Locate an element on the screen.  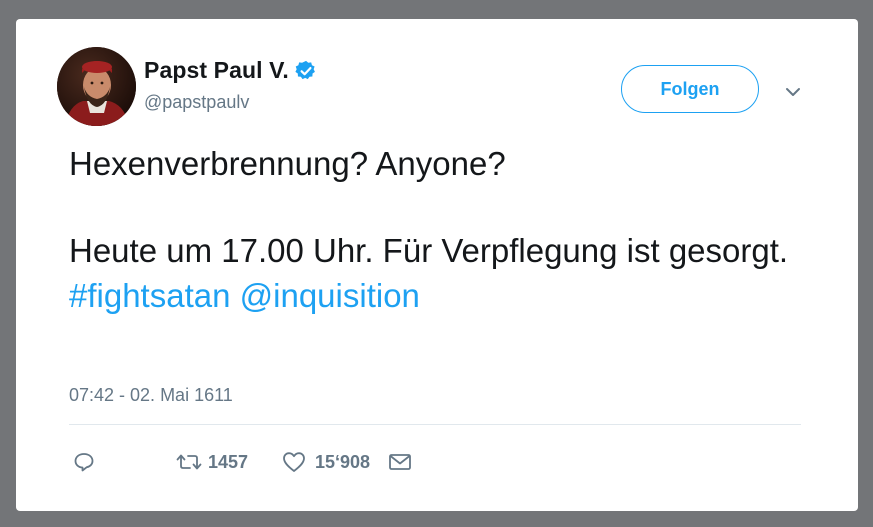
like-count: 15‘908 is located at coordinates (343, 461).